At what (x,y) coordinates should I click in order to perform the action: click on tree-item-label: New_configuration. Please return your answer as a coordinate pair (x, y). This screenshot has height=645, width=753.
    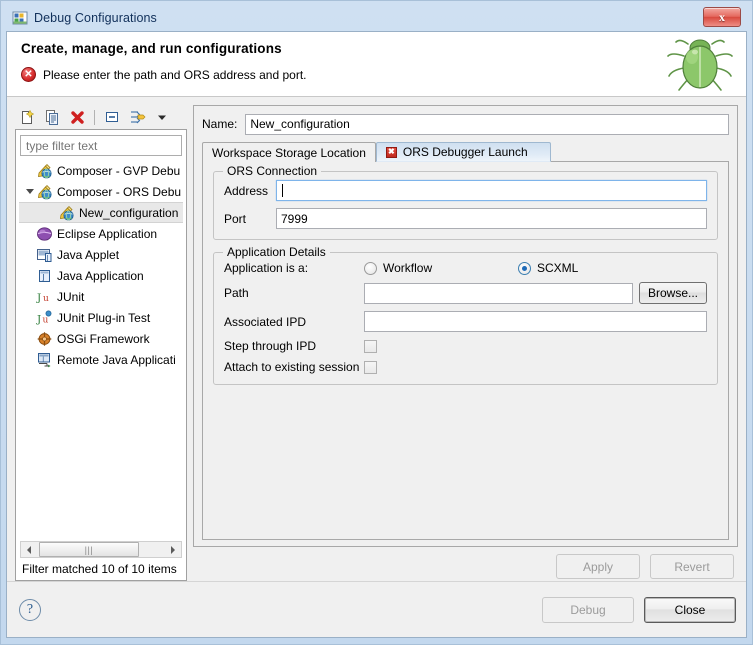
    Looking at the image, I should click on (129, 212).